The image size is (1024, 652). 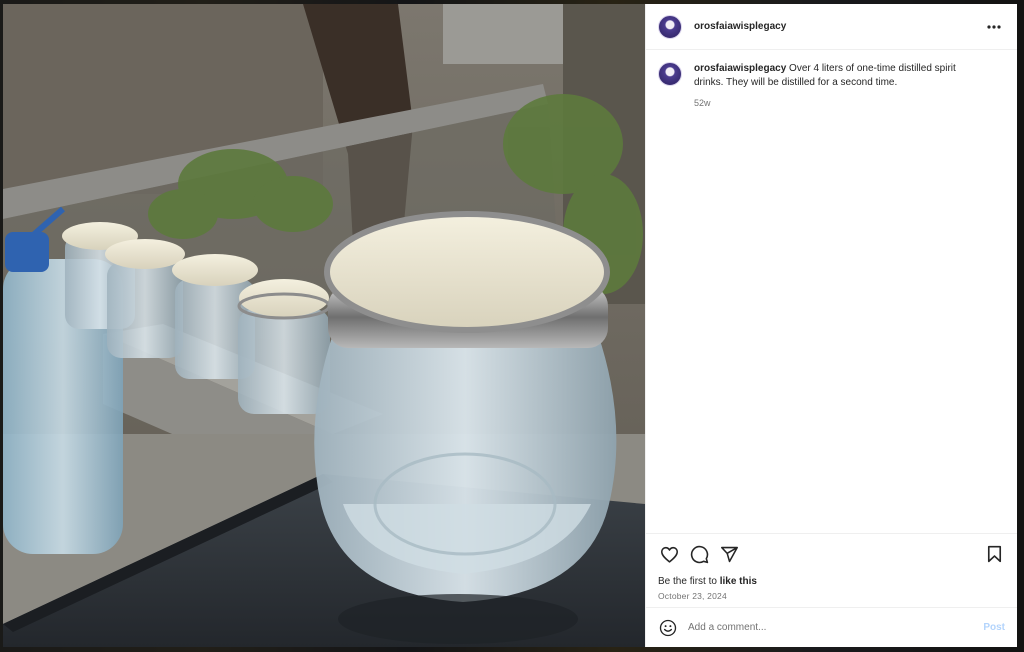 What do you see at coordinates (831, 596) in the screenshot?
I see `post-date: October 23, 2024` at bounding box center [831, 596].